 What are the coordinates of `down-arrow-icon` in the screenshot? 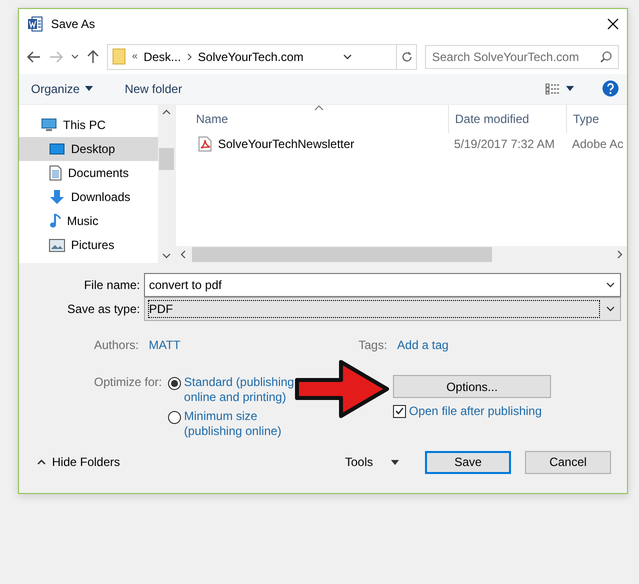 It's located at (57, 197).